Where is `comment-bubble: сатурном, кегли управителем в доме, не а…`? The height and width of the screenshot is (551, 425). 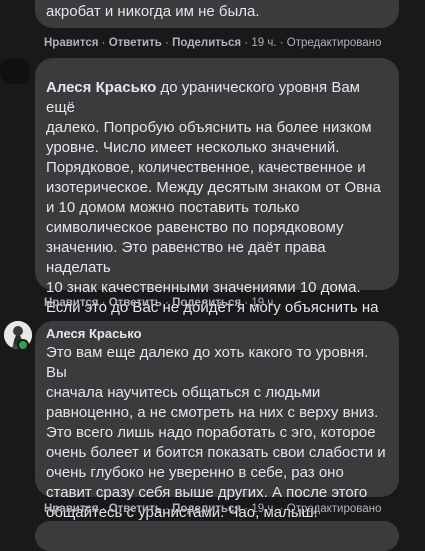 comment-bubble: сатурном, кегли управителем в доме, не а… is located at coordinates (217, 14).